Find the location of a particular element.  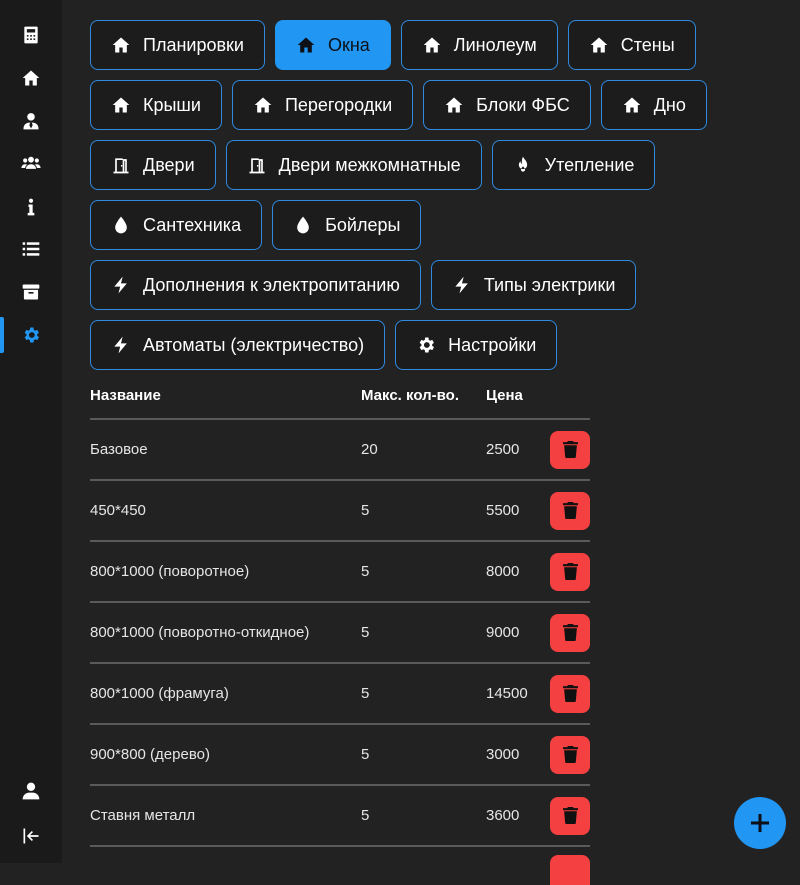

category-chip-bottom: Дно is located at coordinates (653, 105).